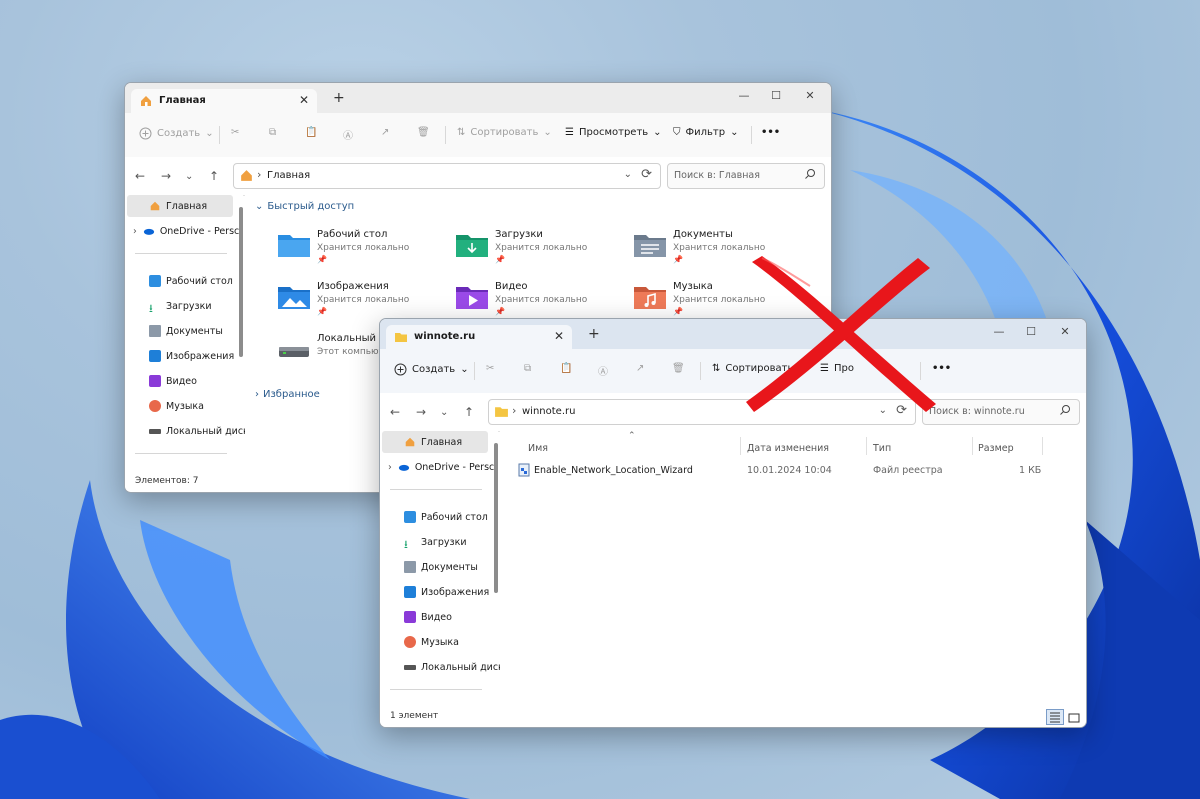  Describe the element at coordinates (462, 667) in the screenshot. I see `sidebar-label: Локальный диск` at that location.